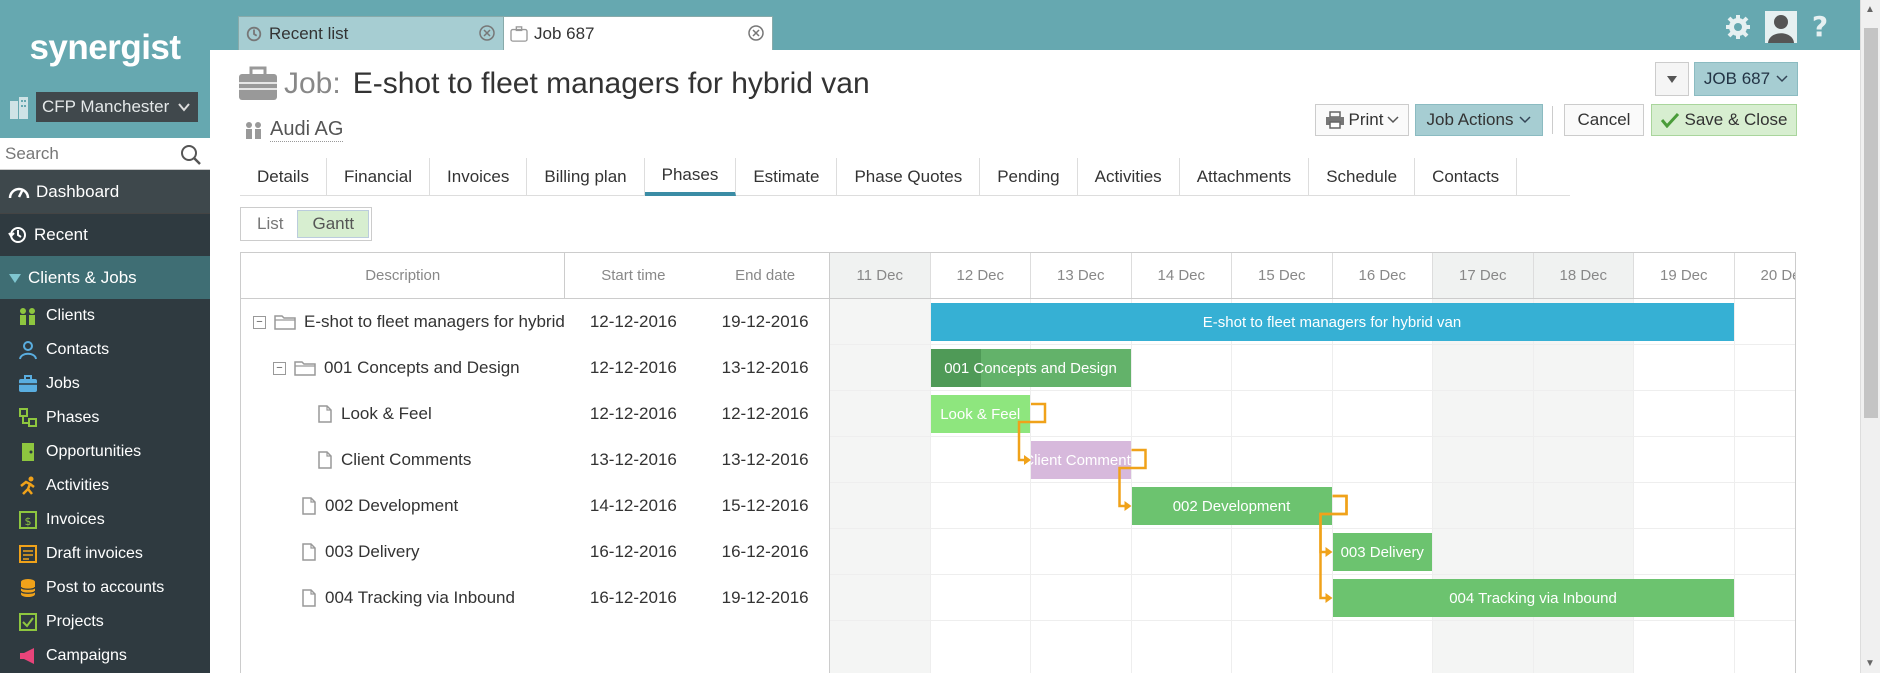 The width and height of the screenshot is (1880, 673). I want to click on client-name: Audi AG, so click(307, 130).